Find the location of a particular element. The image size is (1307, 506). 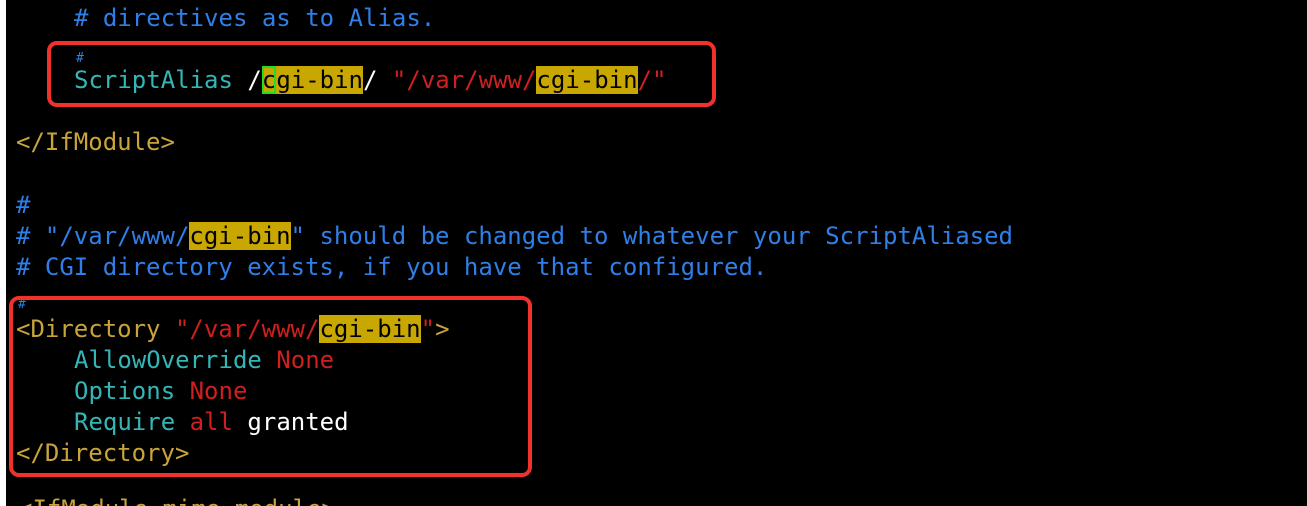

path-string: /" is located at coordinates (652, 80).